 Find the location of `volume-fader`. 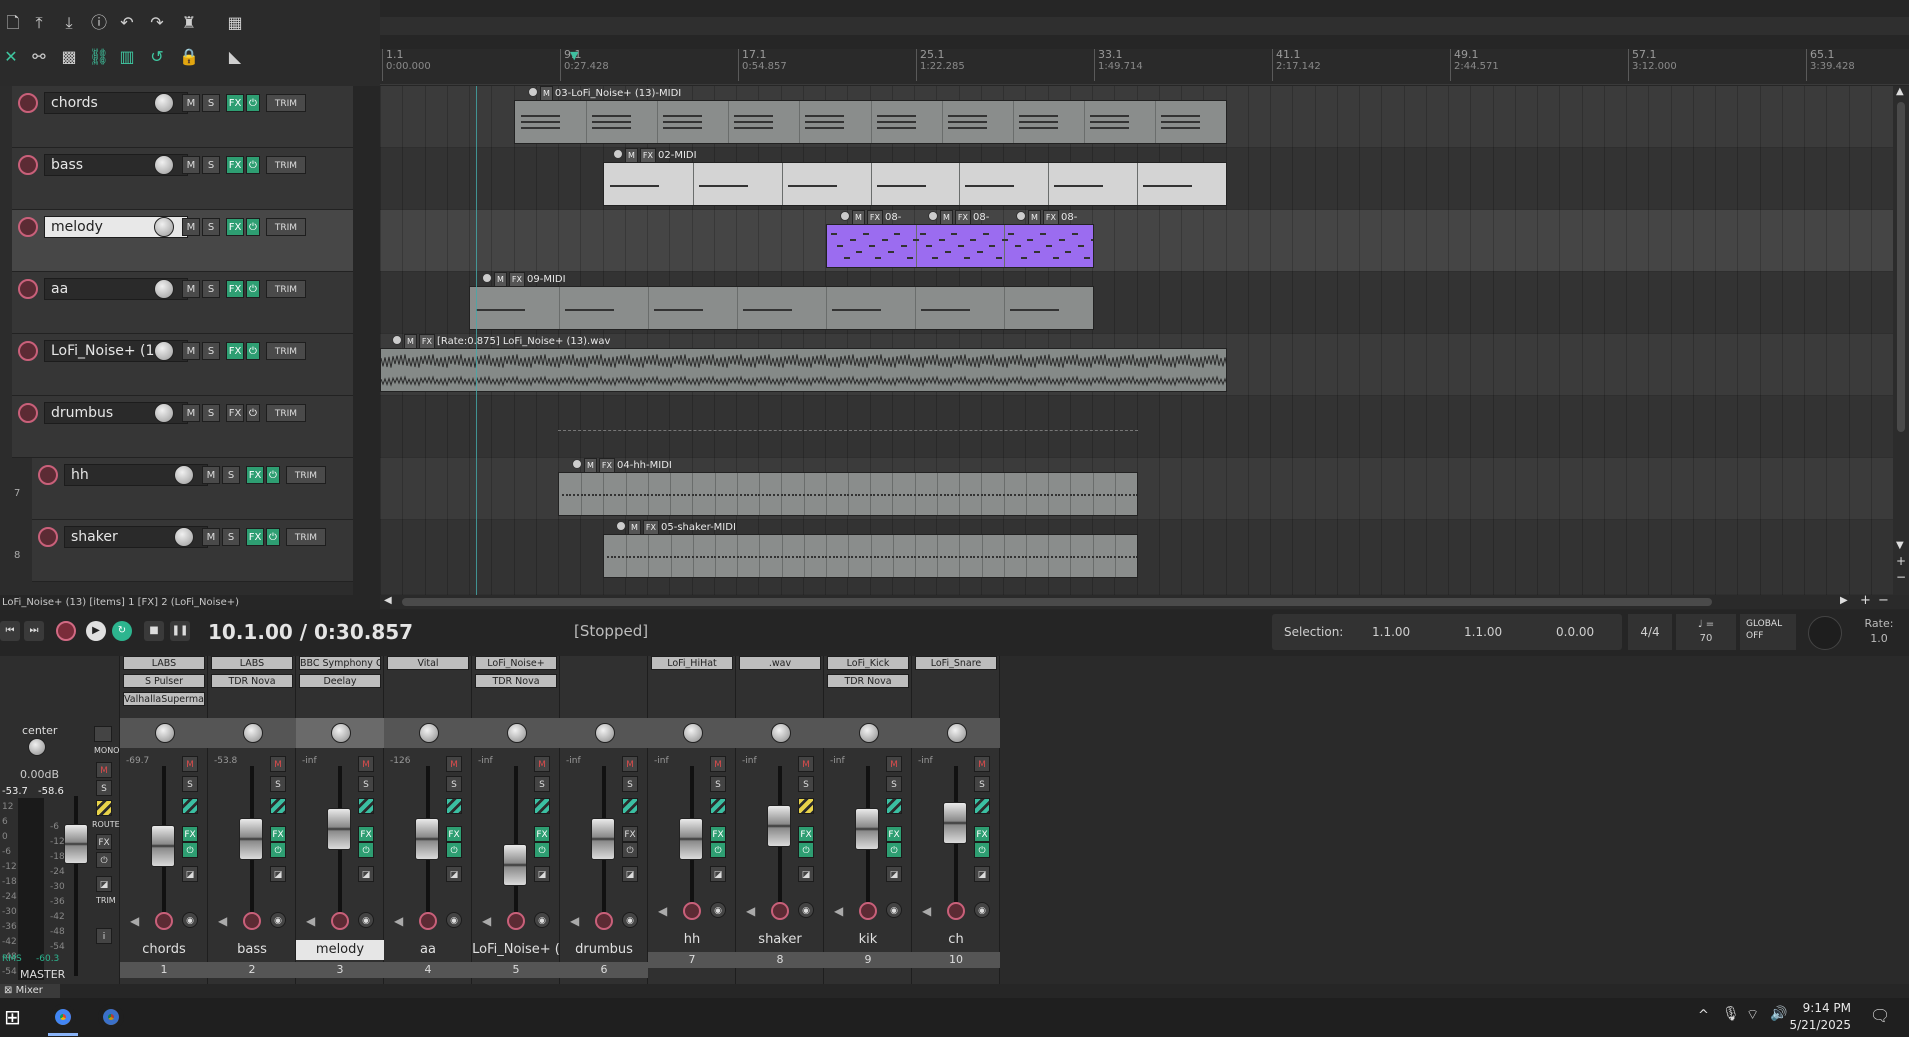

volume-fader is located at coordinates (603, 839).